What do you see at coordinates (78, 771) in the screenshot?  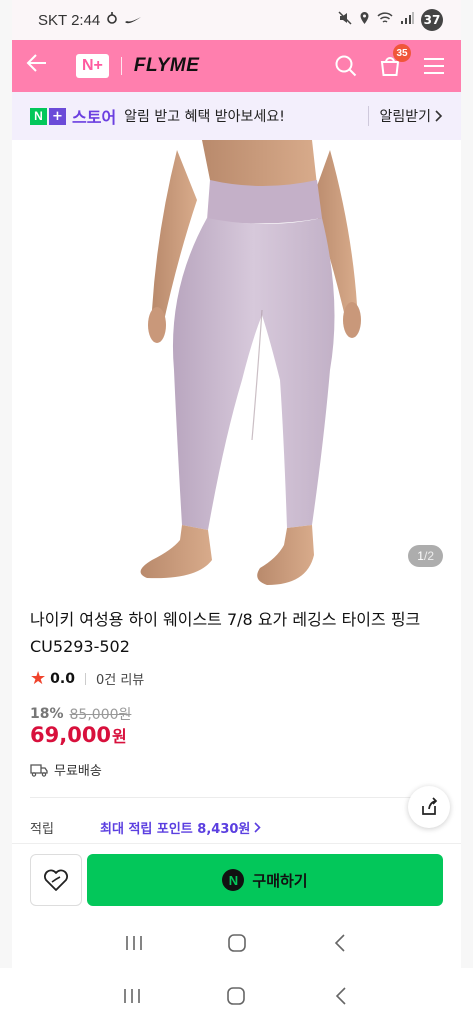 I see `shipping-label: 무료배송` at bounding box center [78, 771].